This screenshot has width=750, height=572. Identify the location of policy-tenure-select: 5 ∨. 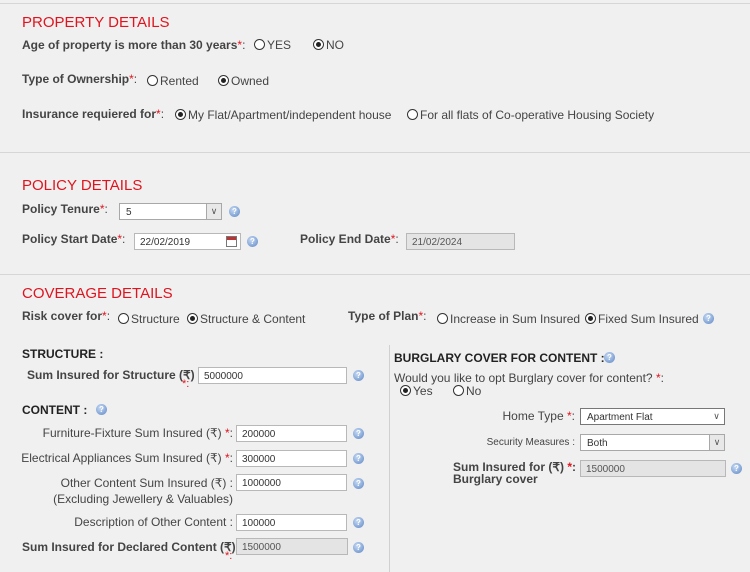
(170, 211).